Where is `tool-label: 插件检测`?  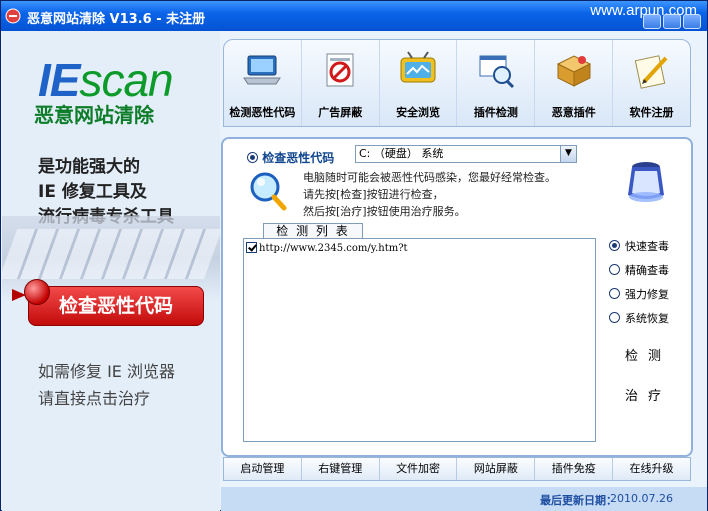 tool-label: 插件检测 is located at coordinates (495, 112).